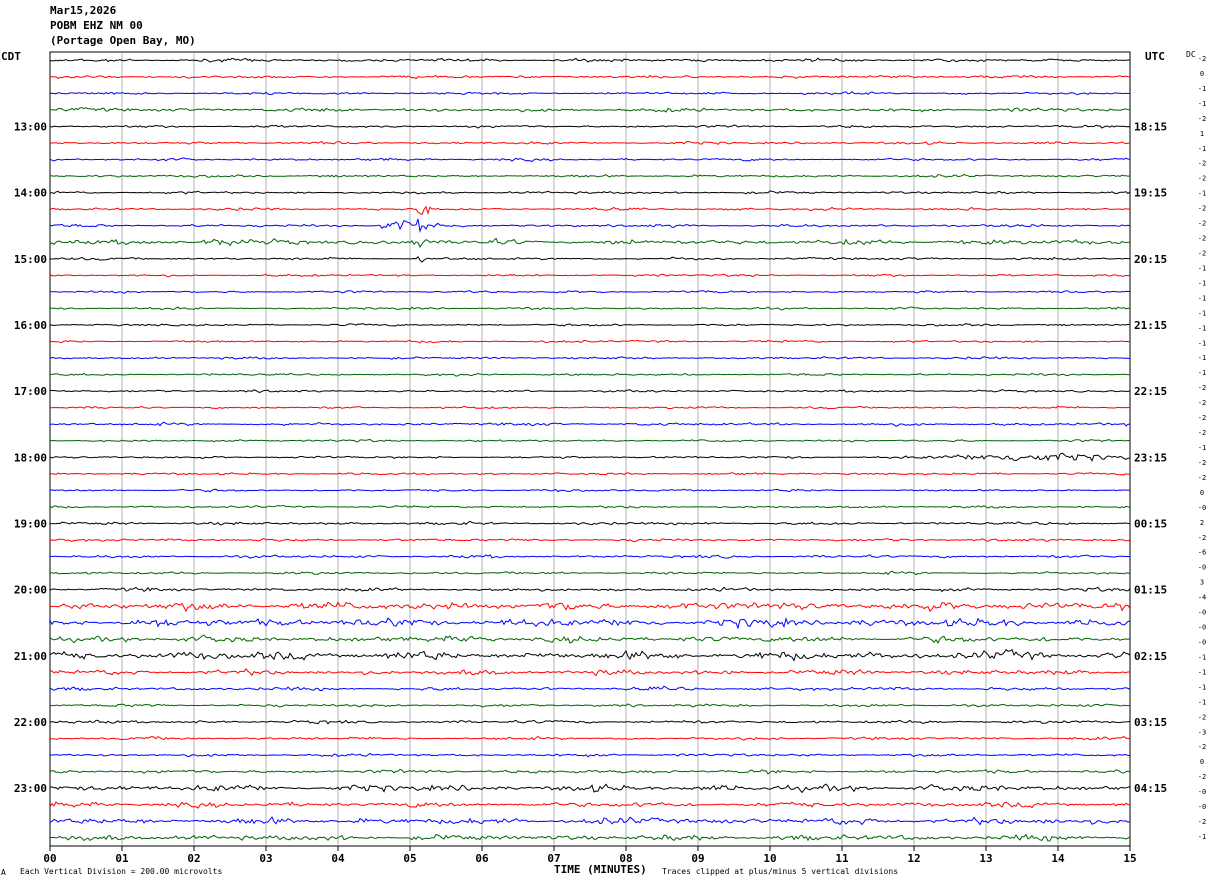 The height and width of the screenshot is (886, 1210). Describe the element at coordinates (193, 858) in the screenshot. I see `x-tick-label: 02` at that location.